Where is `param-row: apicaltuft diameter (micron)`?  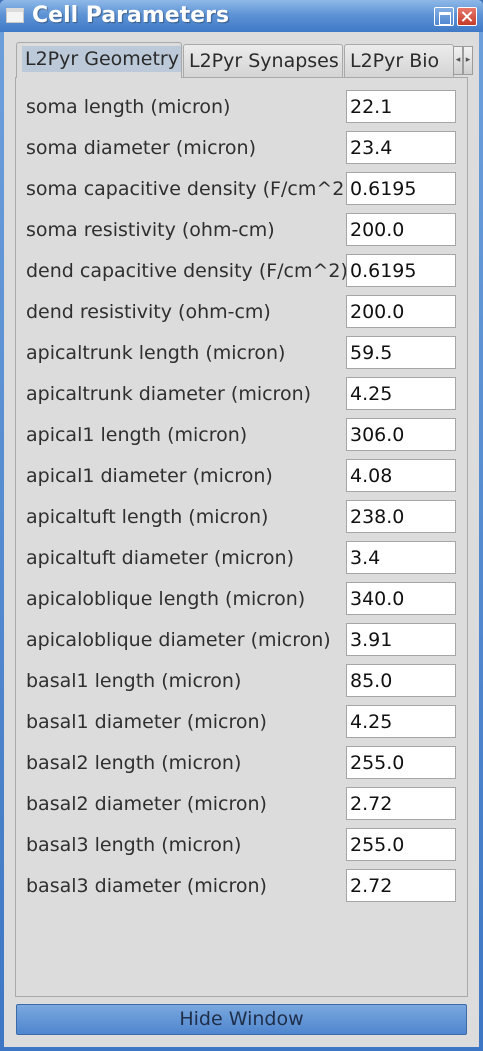 param-row: apicaltuft diameter (micron) is located at coordinates (241, 558).